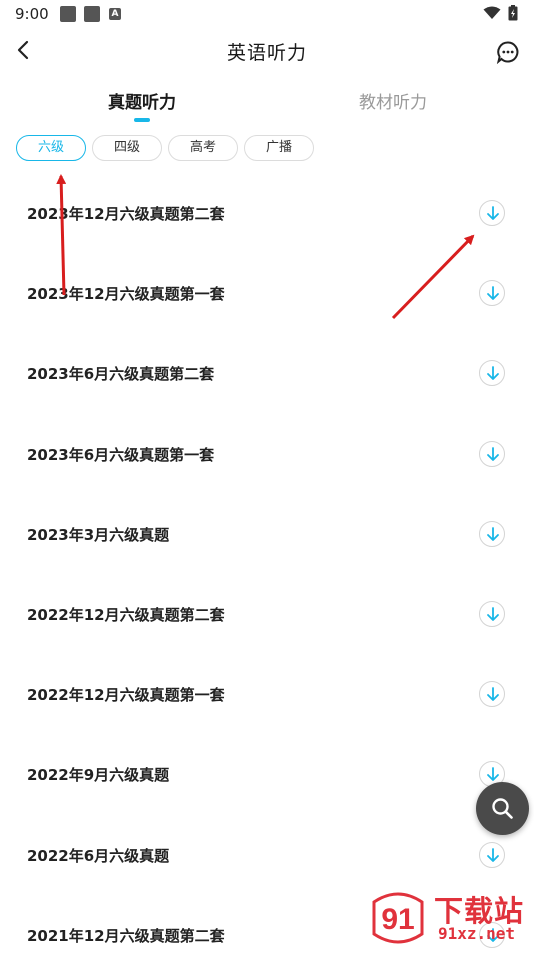  Describe the element at coordinates (127, 148) in the screenshot. I see `chip-cet4: 四级` at that location.